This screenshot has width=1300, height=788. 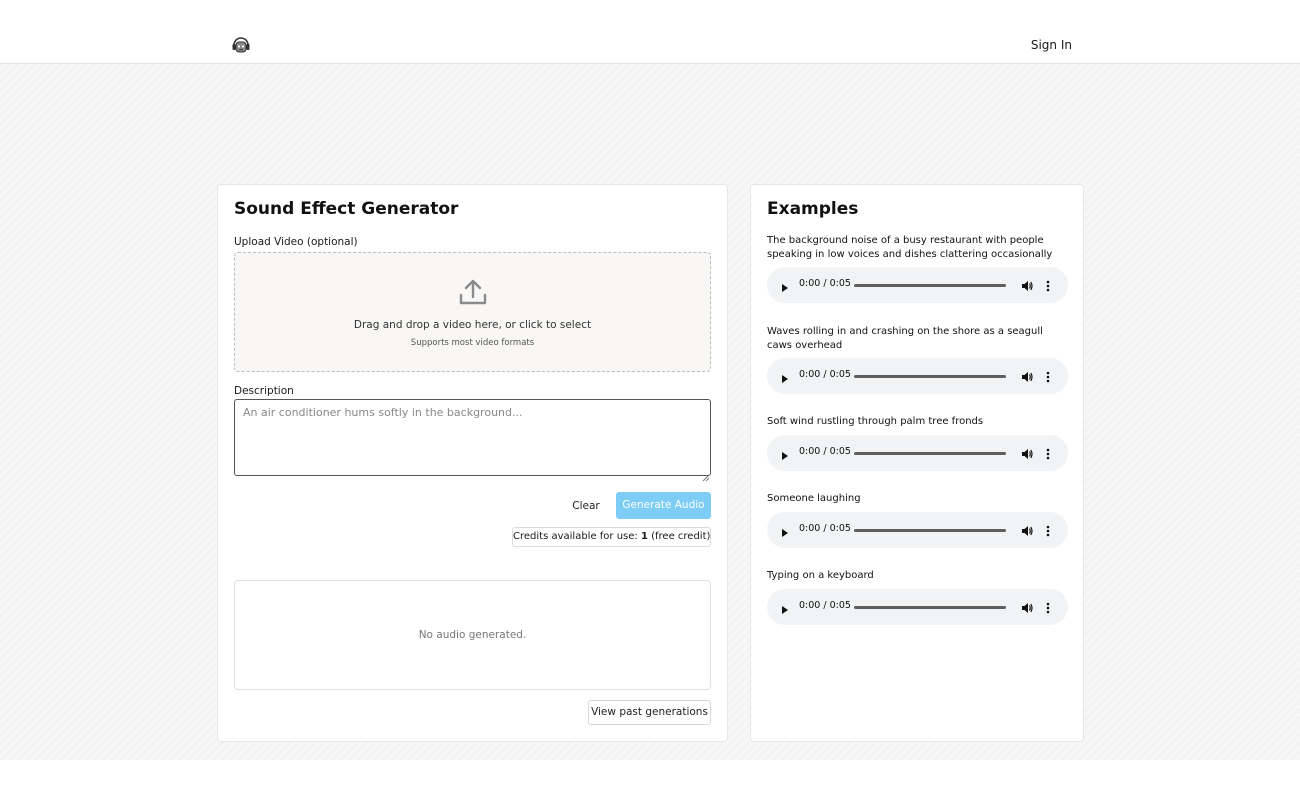 I want to click on upload-label: Upload Video (optional), so click(x=296, y=242).